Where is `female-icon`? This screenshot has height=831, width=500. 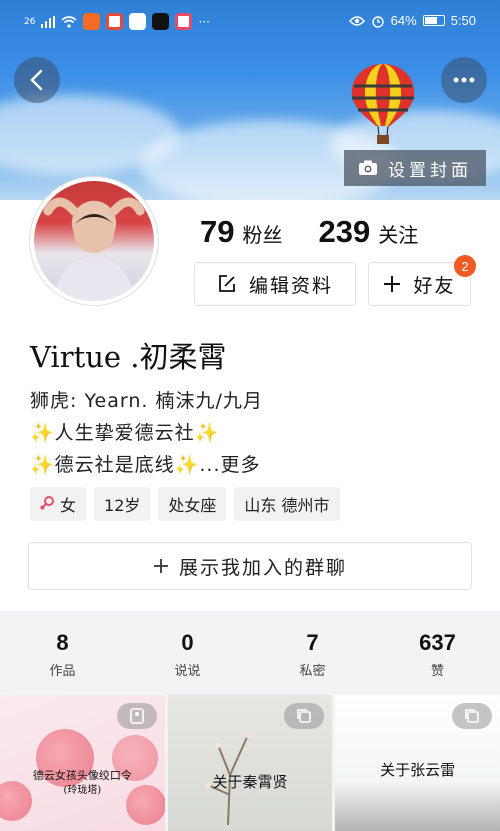 female-icon is located at coordinates (47, 503).